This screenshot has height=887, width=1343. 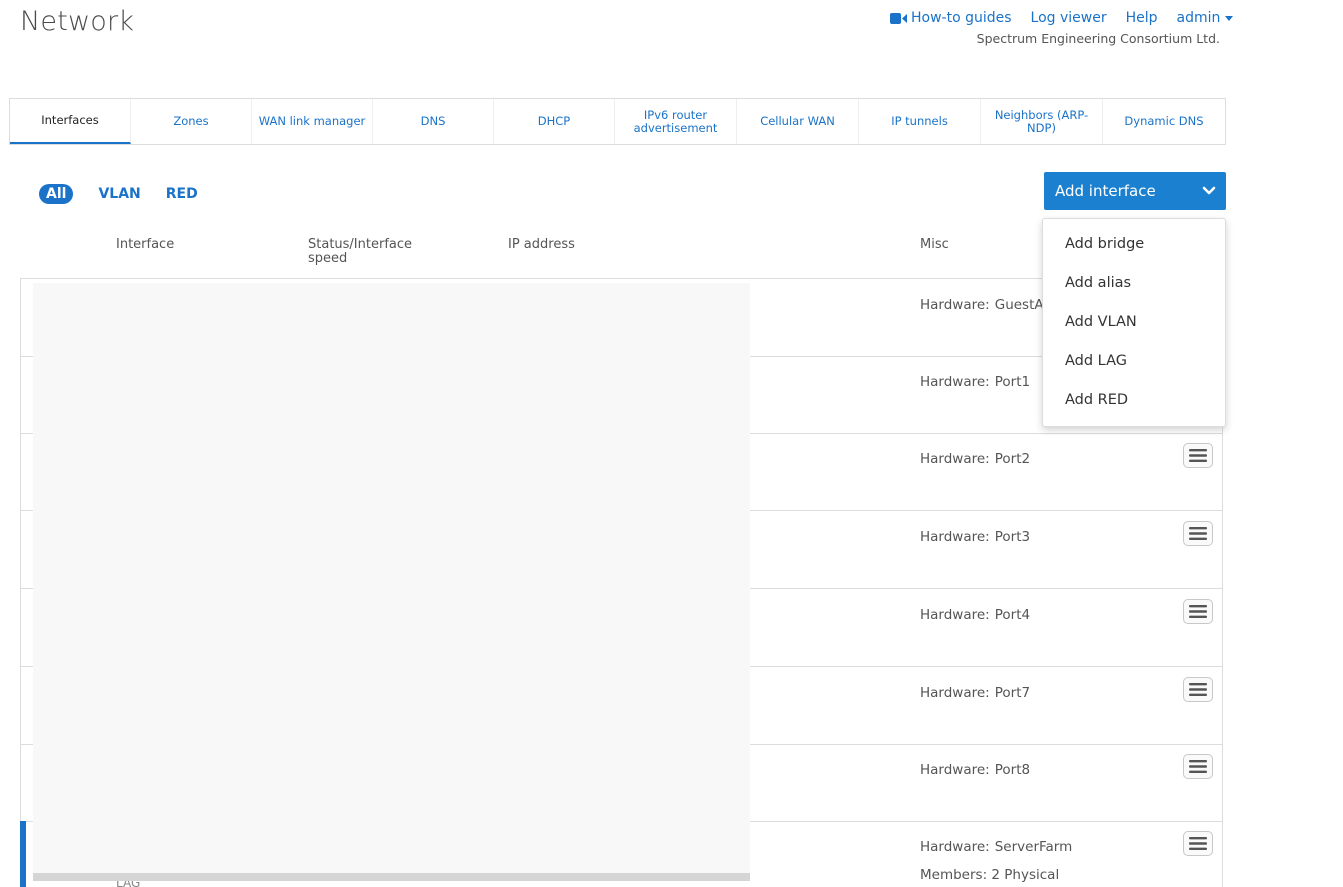 I want to click on chevron-down-icon, so click(x=1209, y=190).